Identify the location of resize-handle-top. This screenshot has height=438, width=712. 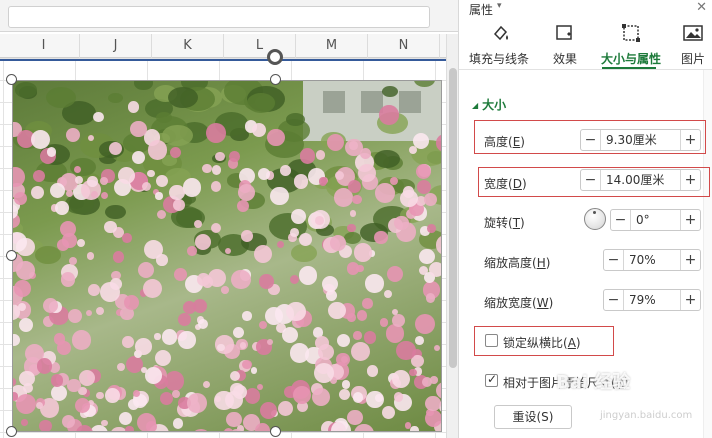
(275, 79).